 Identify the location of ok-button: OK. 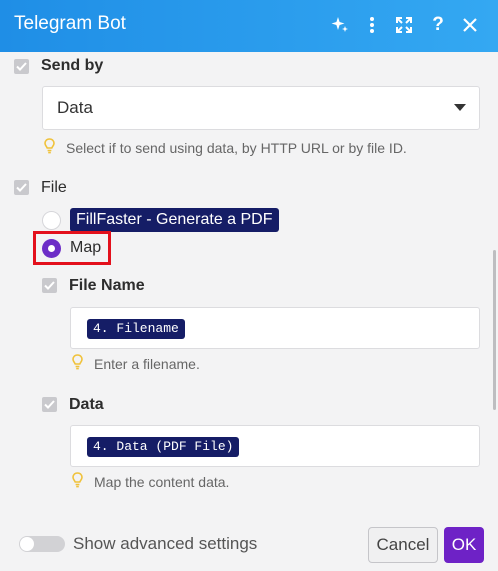
(464, 545).